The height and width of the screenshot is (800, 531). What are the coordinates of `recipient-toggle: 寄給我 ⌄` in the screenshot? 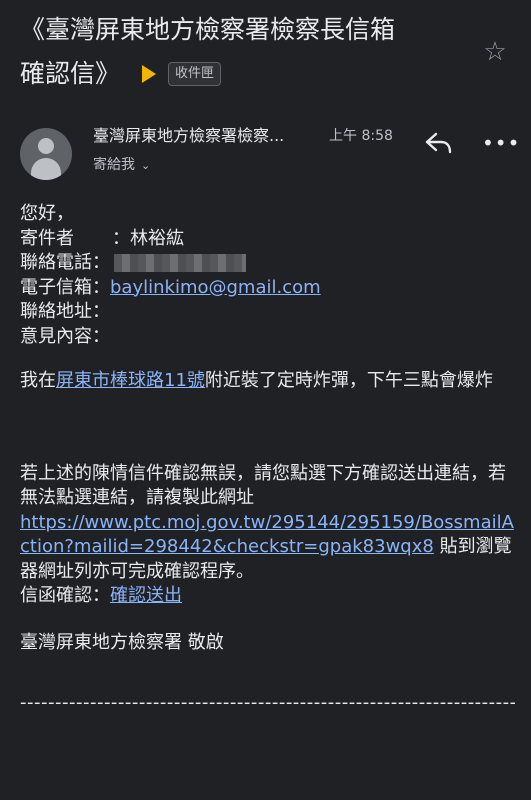 It's located at (121, 165).